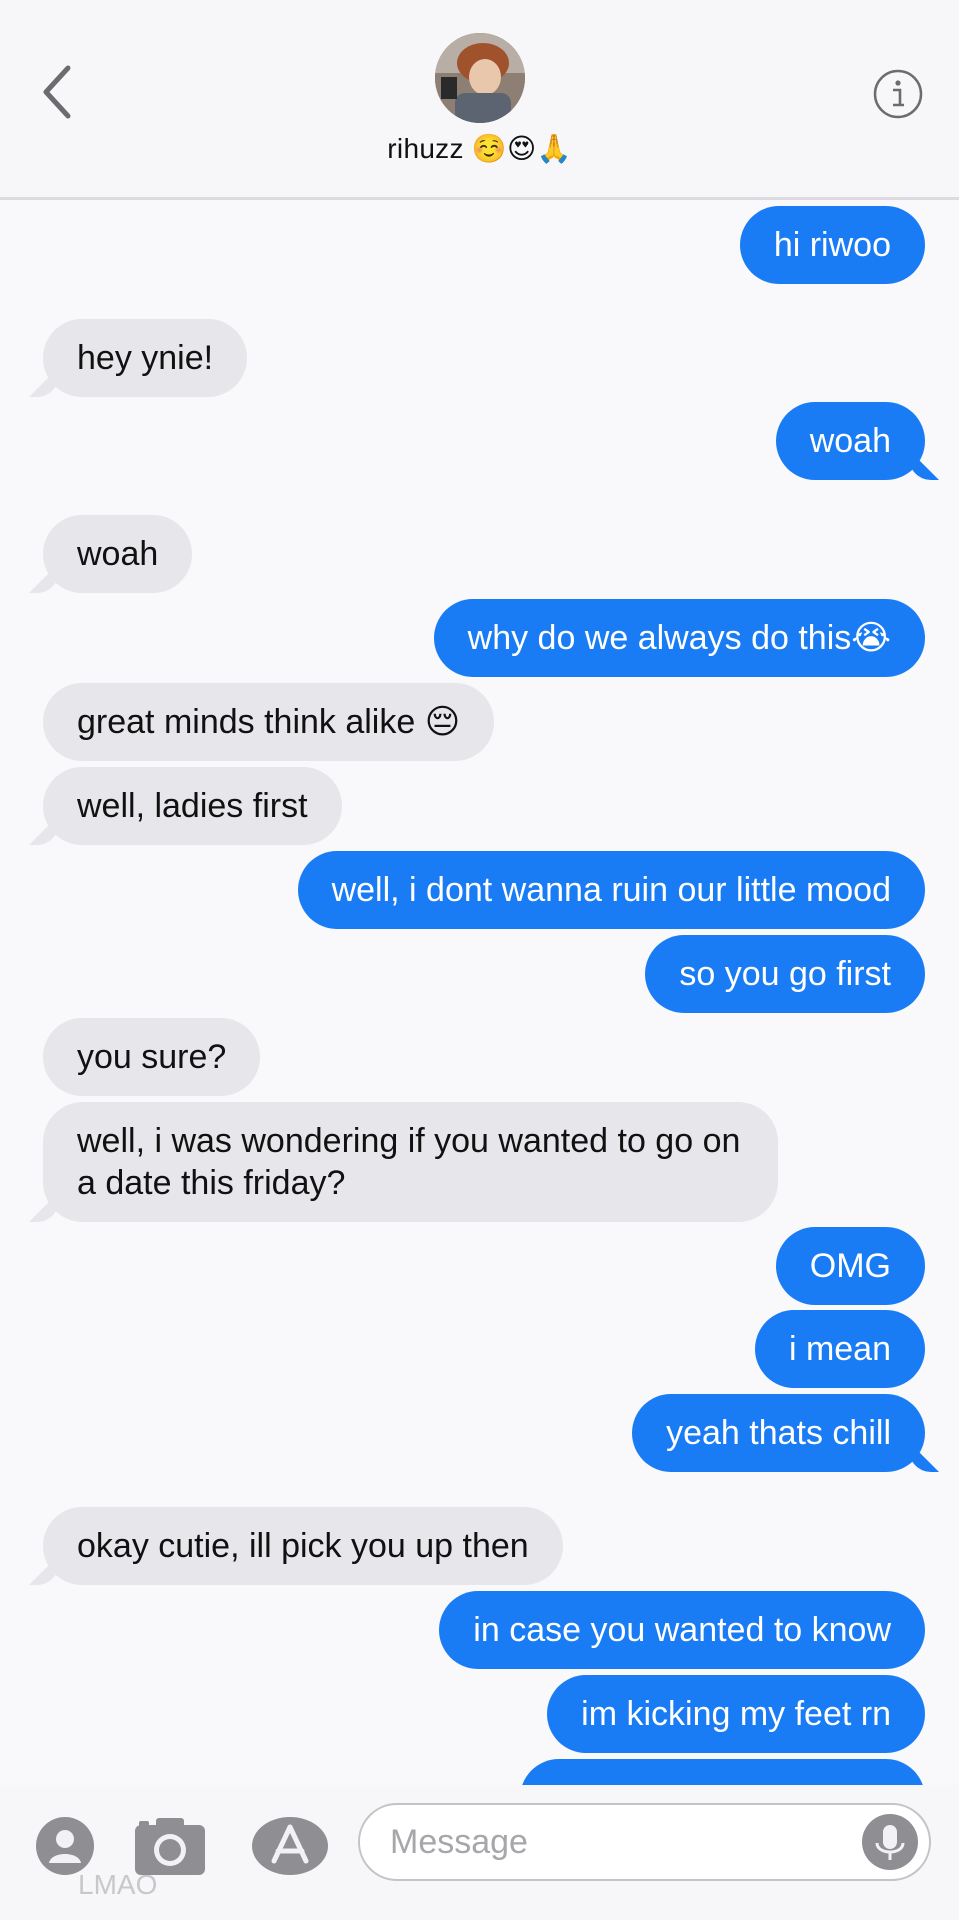  Describe the element at coordinates (480, 78) in the screenshot. I see `contact-avatar` at that location.